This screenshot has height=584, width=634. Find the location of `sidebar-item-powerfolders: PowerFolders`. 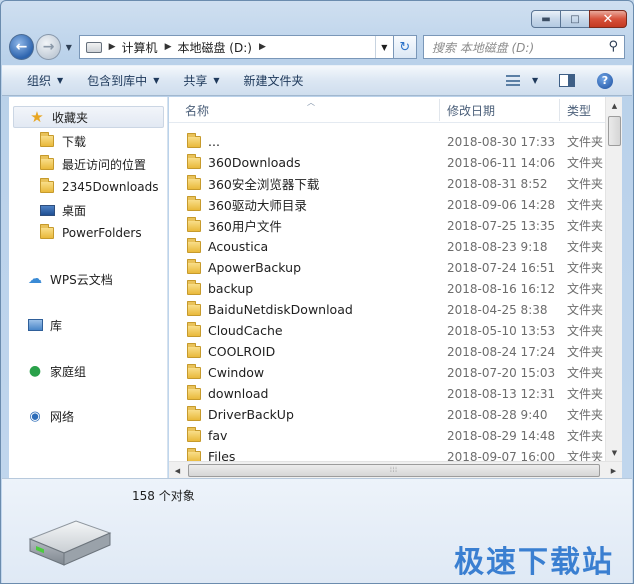

sidebar-item-powerfolders: PowerFolders is located at coordinates (90, 233).